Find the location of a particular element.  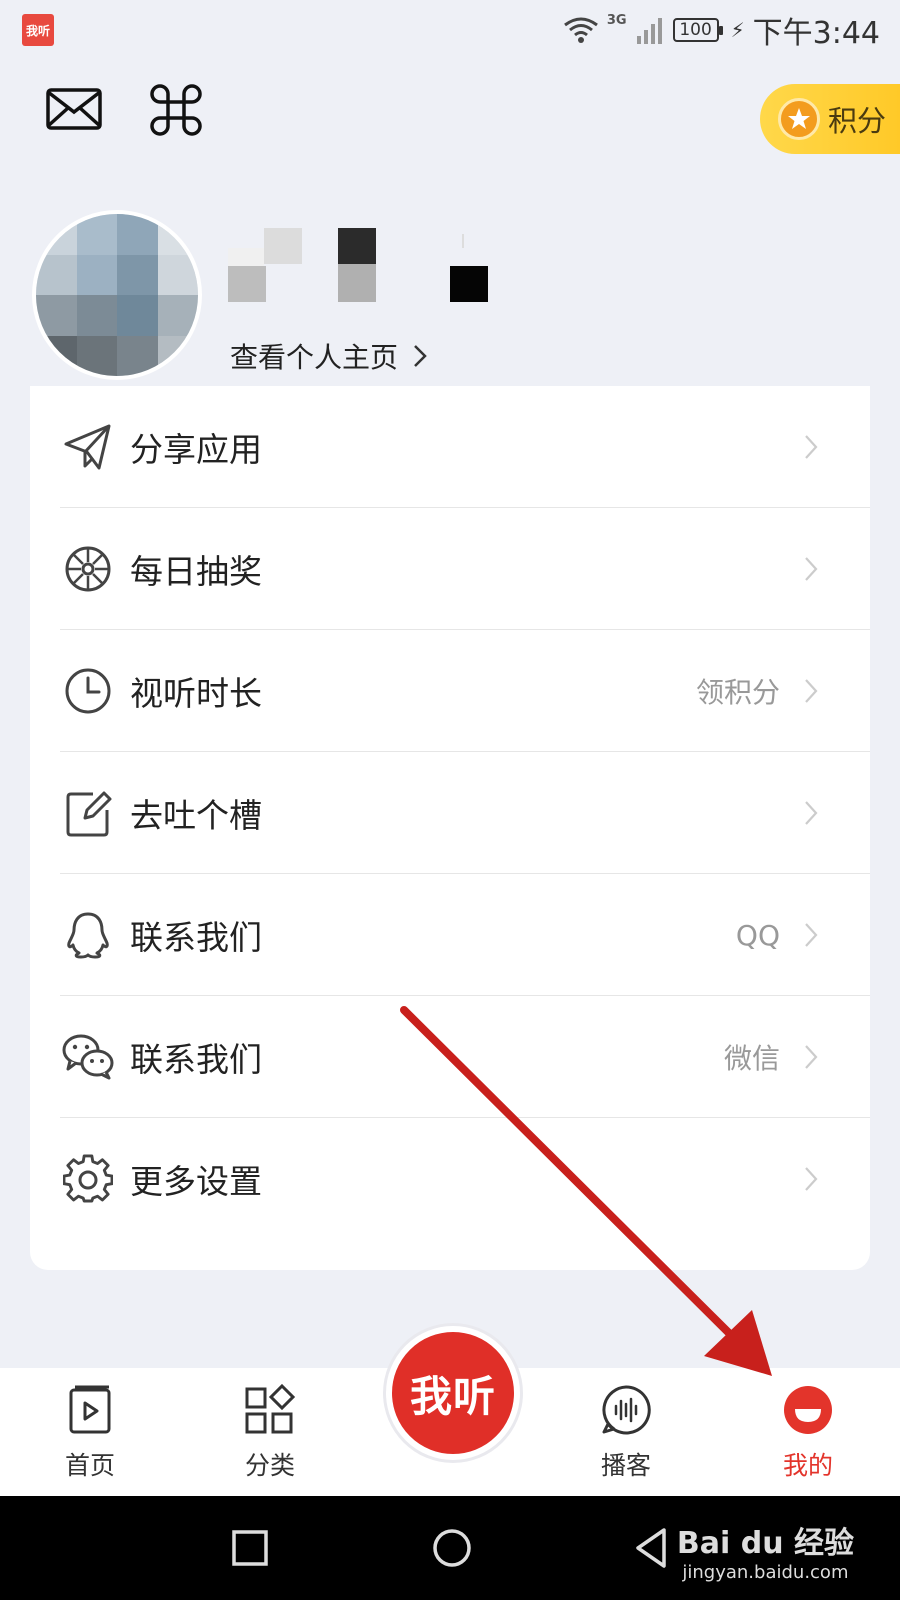

settings-icon is located at coordinates (88, 1179).